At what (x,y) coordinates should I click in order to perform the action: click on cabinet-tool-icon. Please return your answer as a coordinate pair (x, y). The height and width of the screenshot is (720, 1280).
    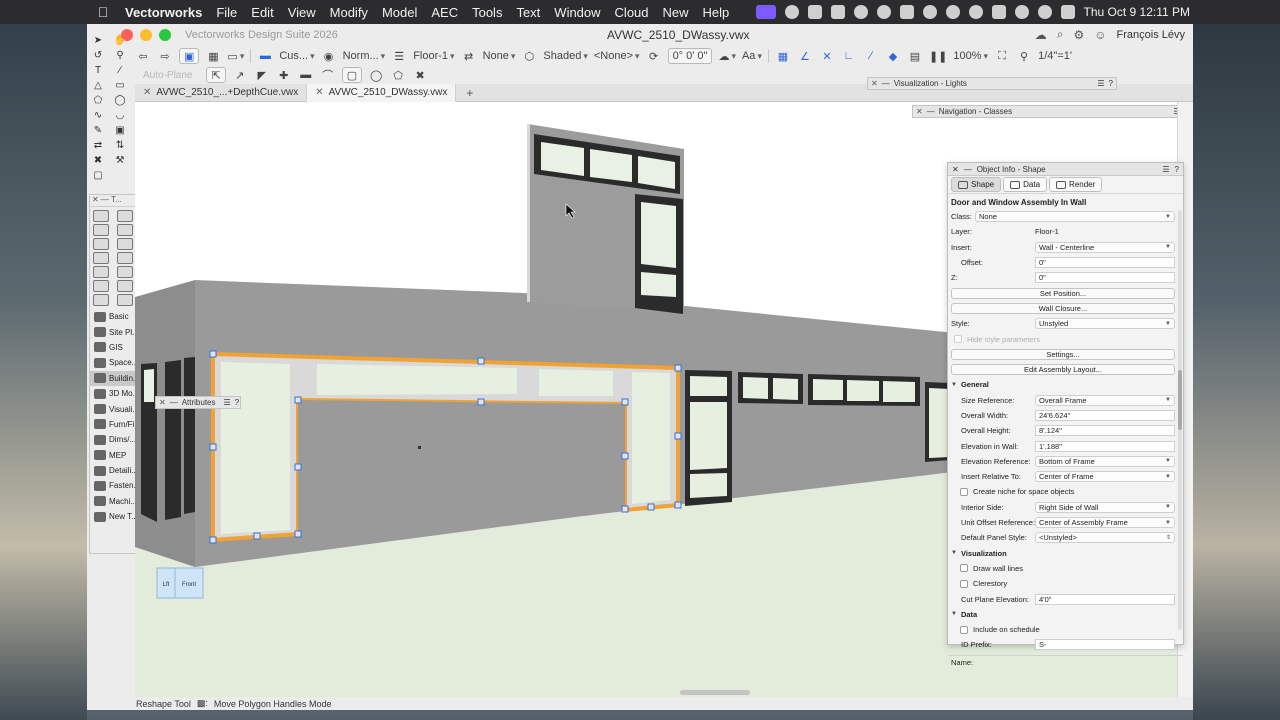
    Looking at the image, I should click on (125, 300).